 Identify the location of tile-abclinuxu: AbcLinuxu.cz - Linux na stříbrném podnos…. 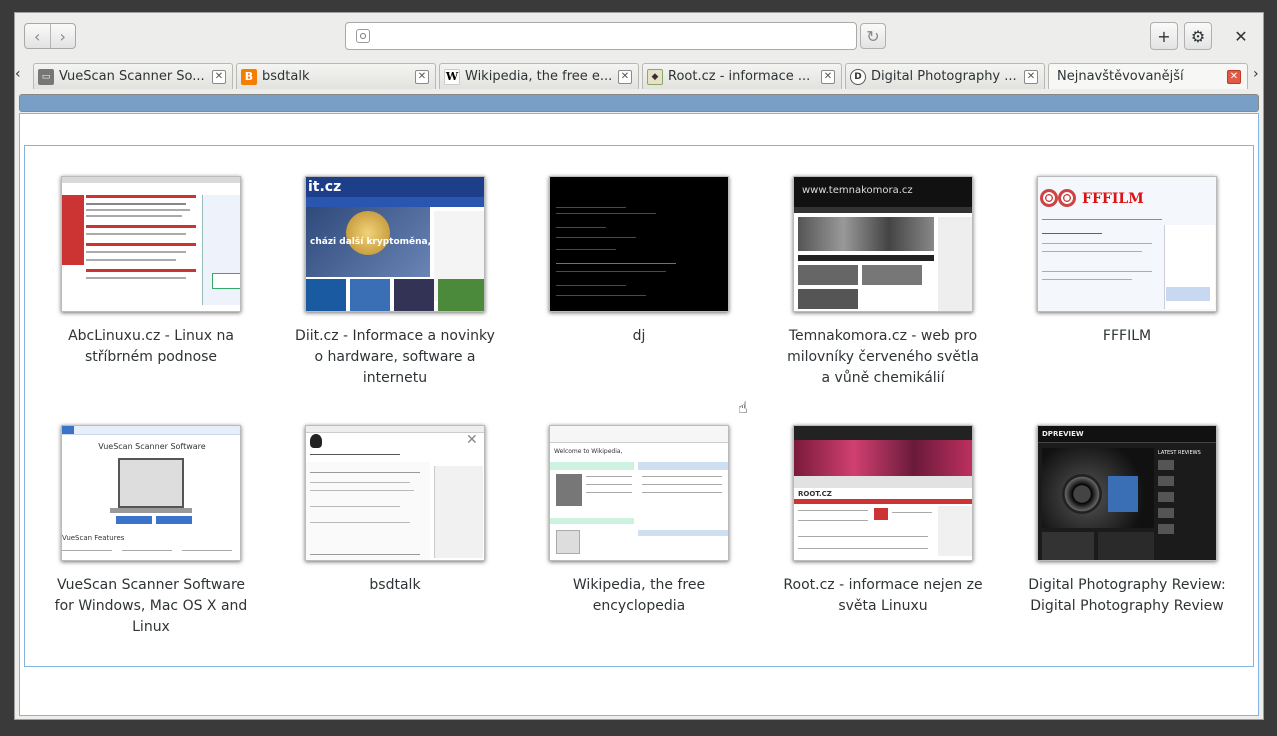
(151, 272).